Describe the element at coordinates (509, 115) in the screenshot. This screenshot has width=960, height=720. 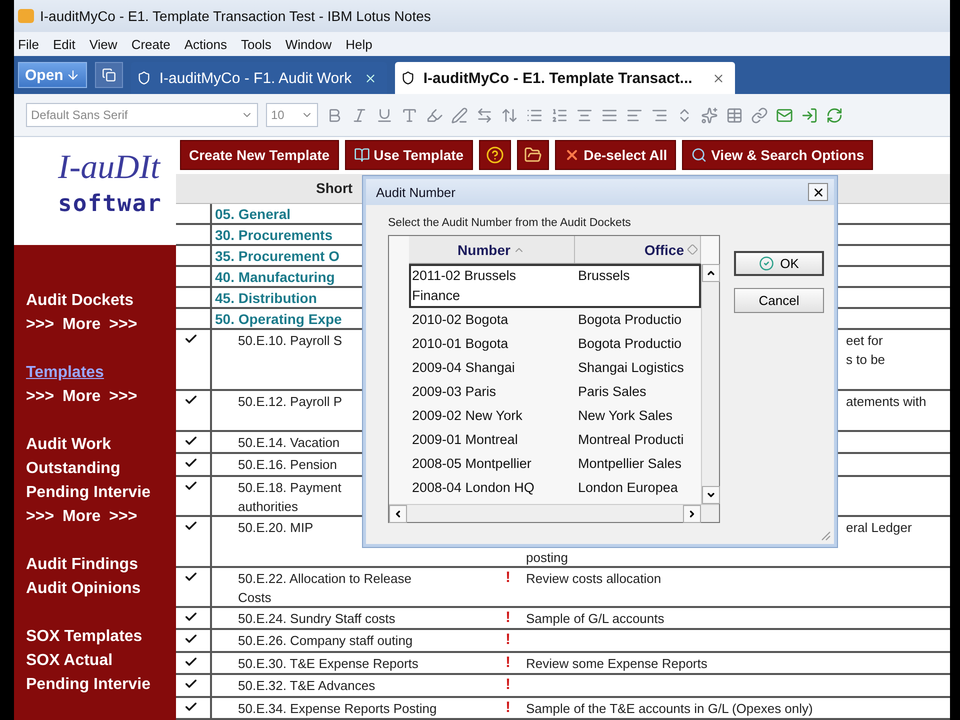
I see `outdent-icon` at that location.